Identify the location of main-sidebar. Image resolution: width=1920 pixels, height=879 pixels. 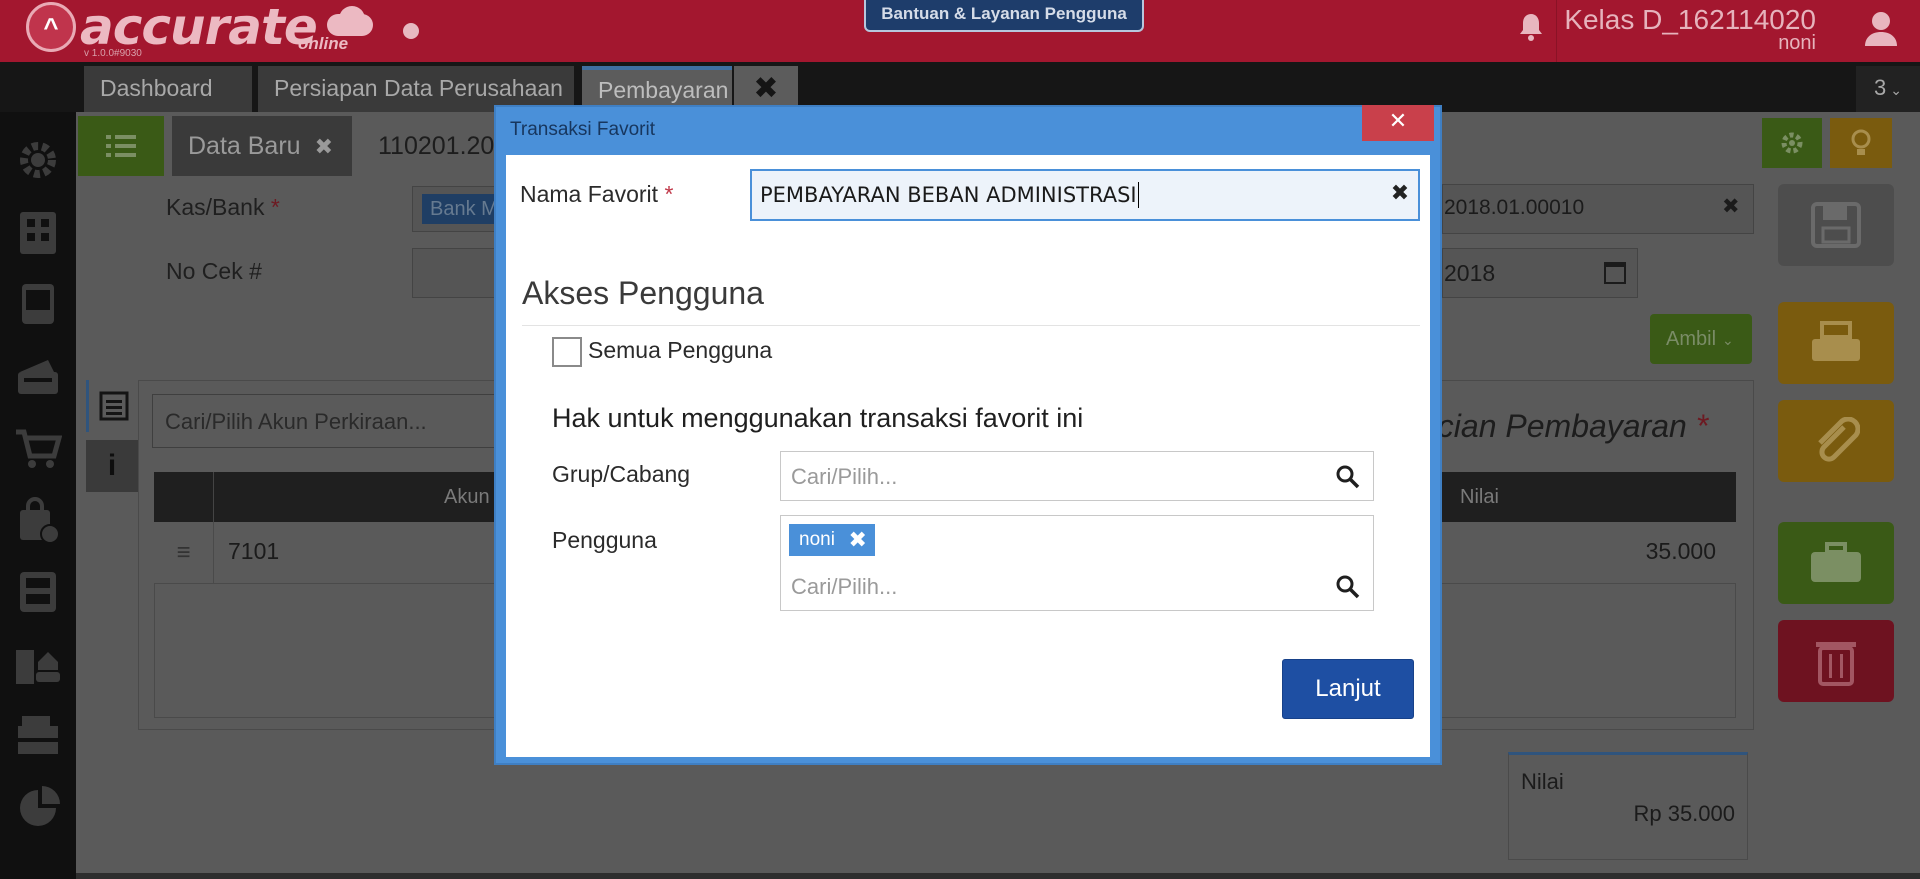
(38, 495).